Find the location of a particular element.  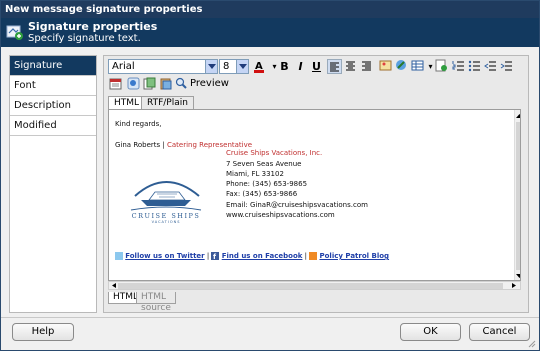

help-button: Help is located at coordinates (43, 332).